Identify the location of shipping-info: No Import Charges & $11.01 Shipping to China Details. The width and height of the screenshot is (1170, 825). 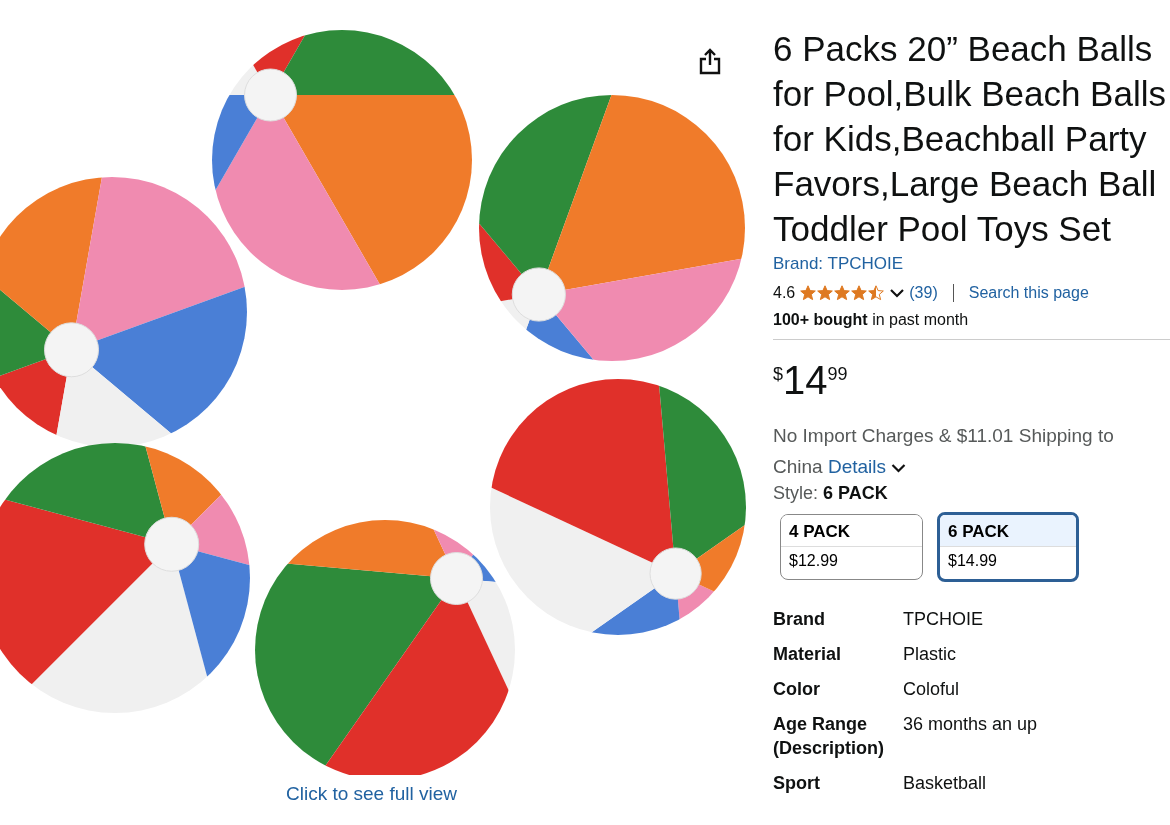
(944, 451).